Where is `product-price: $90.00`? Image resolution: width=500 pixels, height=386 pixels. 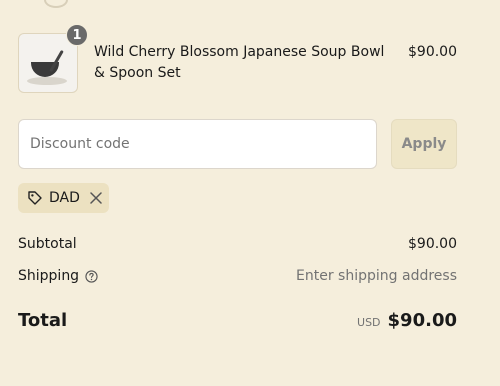 product-price: $90.00 is located at coordinates (432, 52).